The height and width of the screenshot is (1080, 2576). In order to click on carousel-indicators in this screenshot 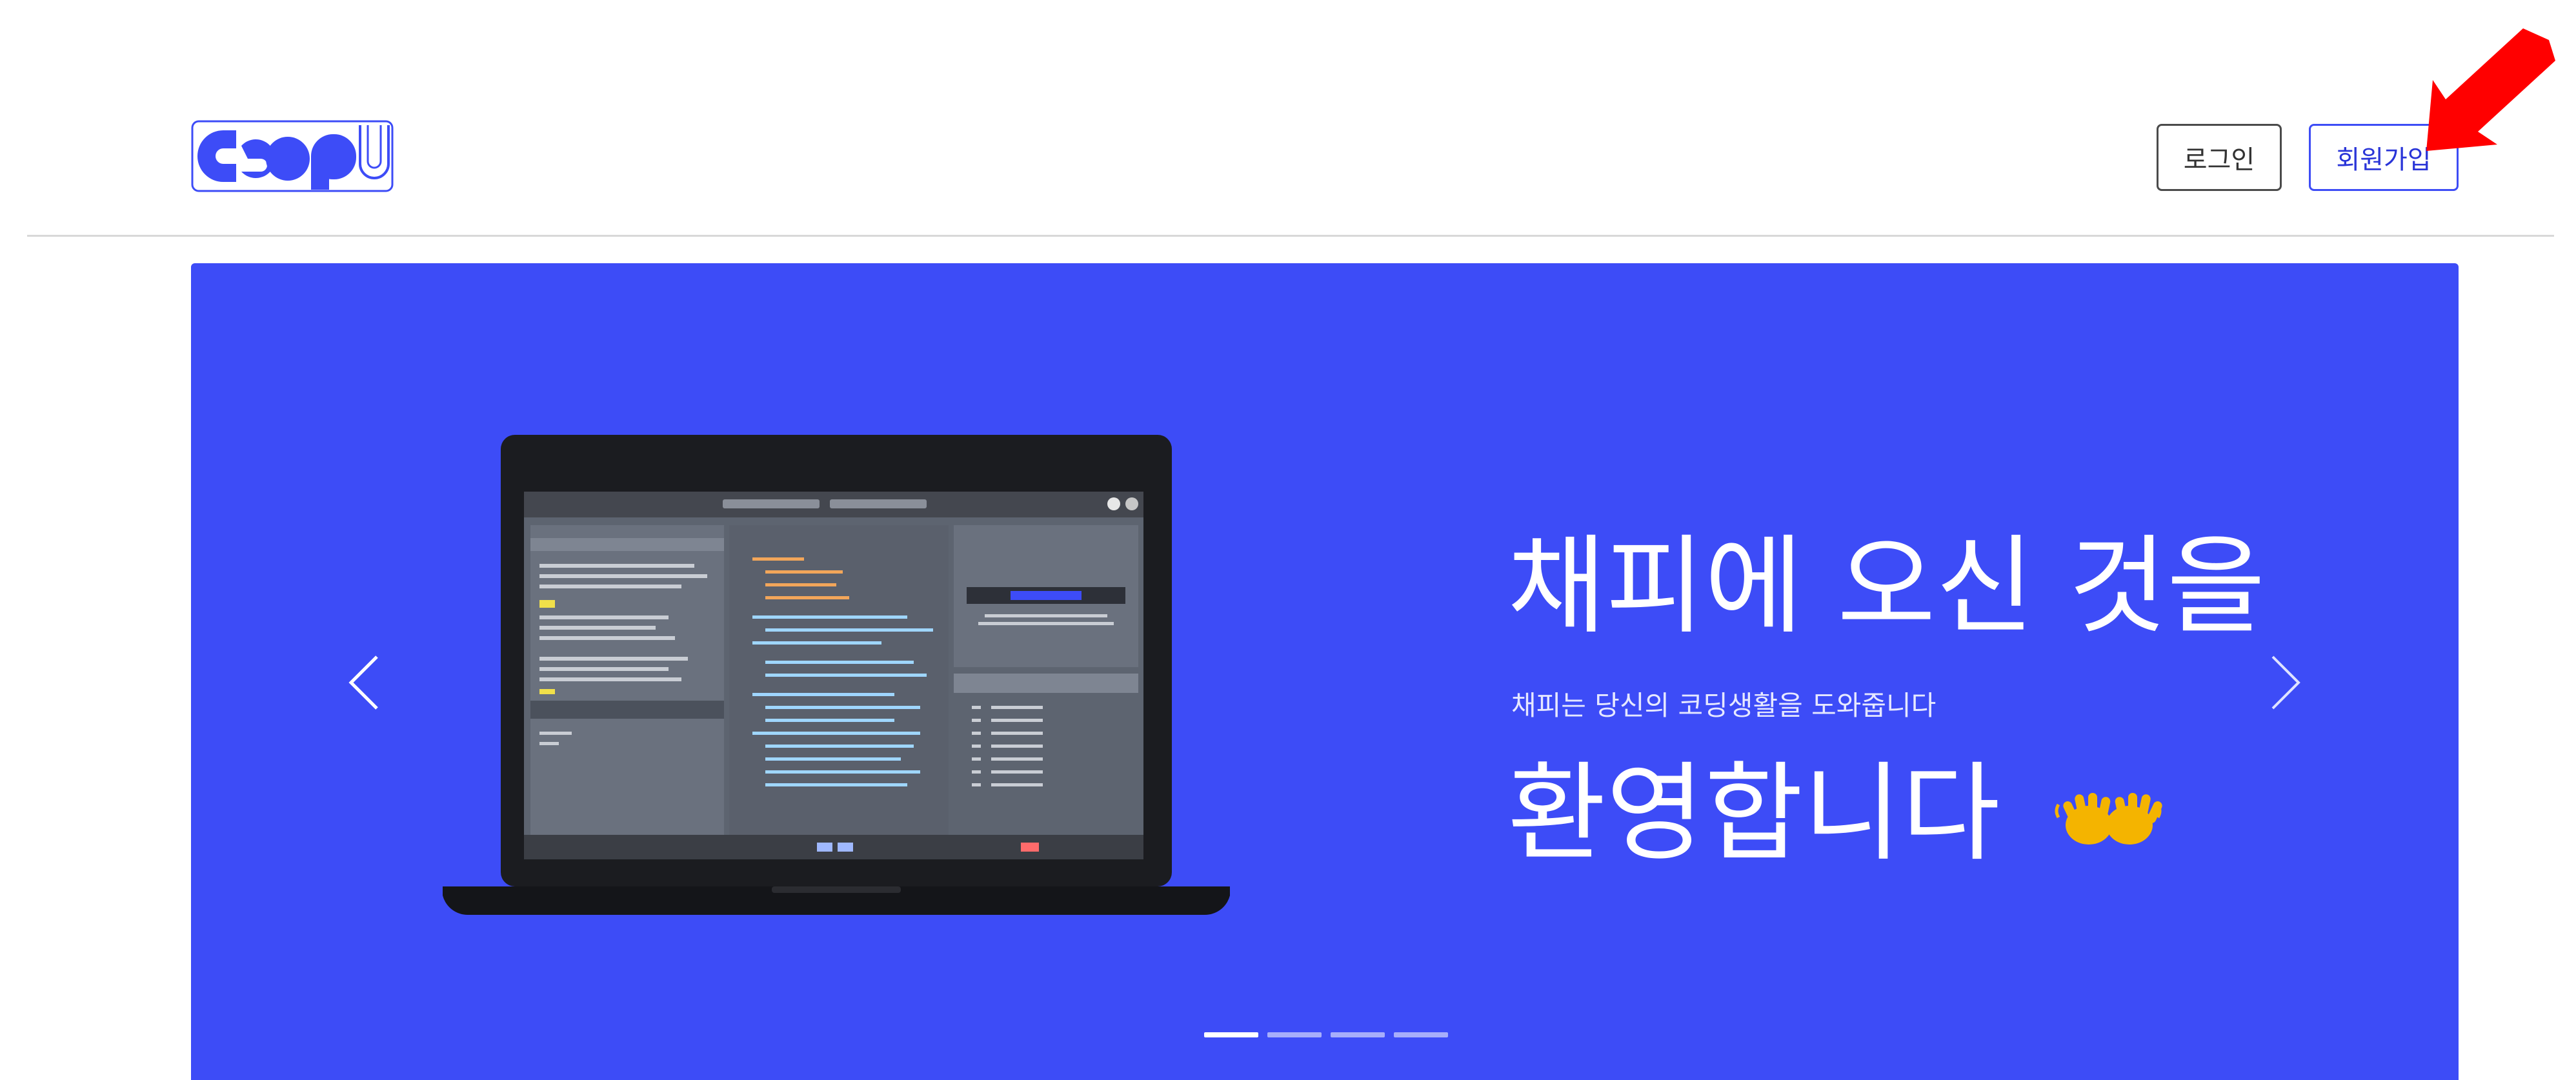, I will do `click(1326, 1034)`.